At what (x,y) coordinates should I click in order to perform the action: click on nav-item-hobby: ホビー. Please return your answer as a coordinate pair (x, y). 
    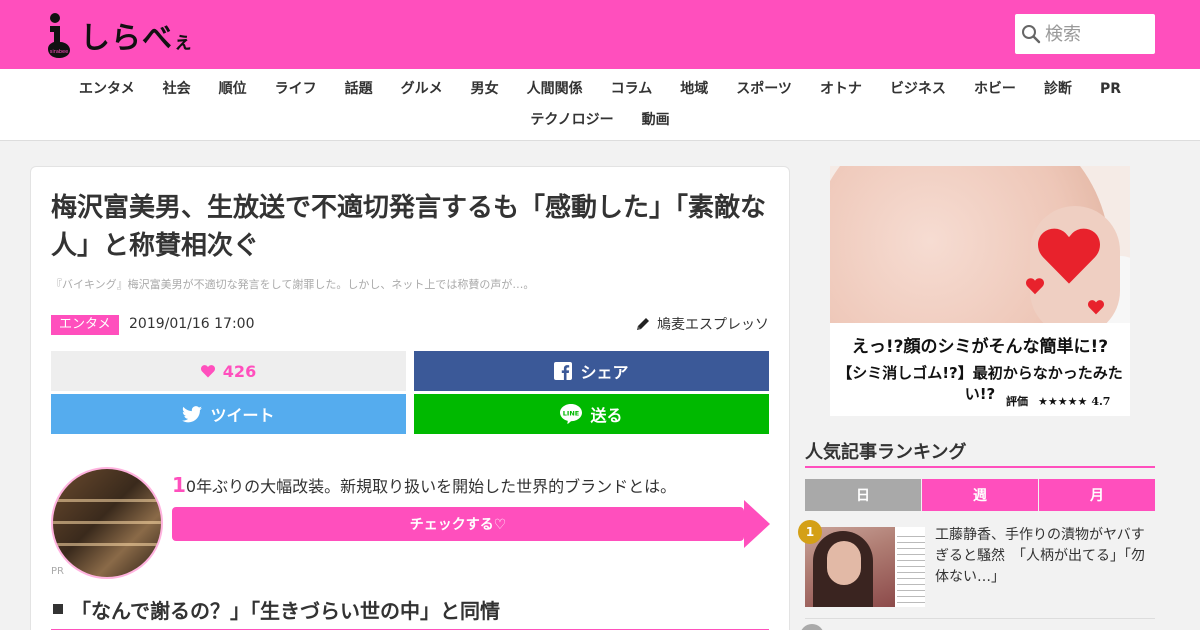
    Looking at the image, I should click on (995, 89).